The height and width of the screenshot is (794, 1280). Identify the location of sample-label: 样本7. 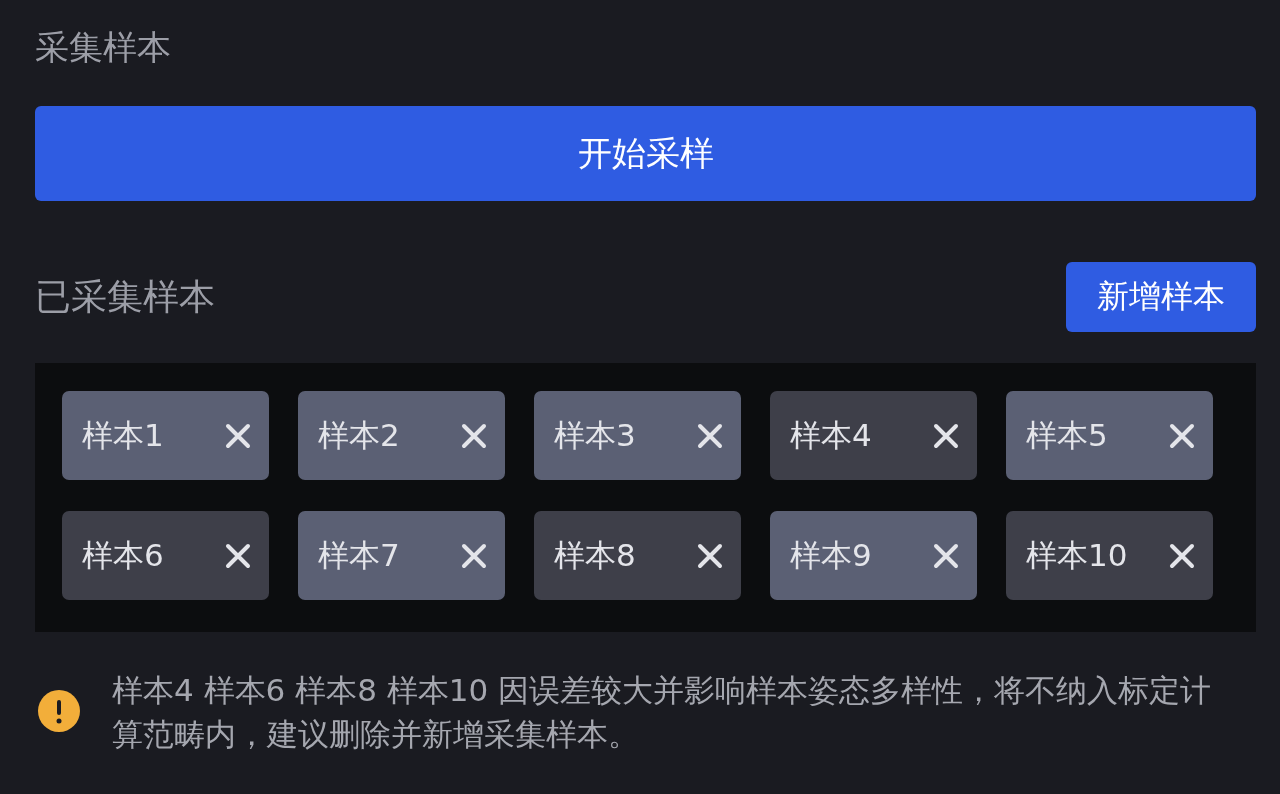
(359, 555).